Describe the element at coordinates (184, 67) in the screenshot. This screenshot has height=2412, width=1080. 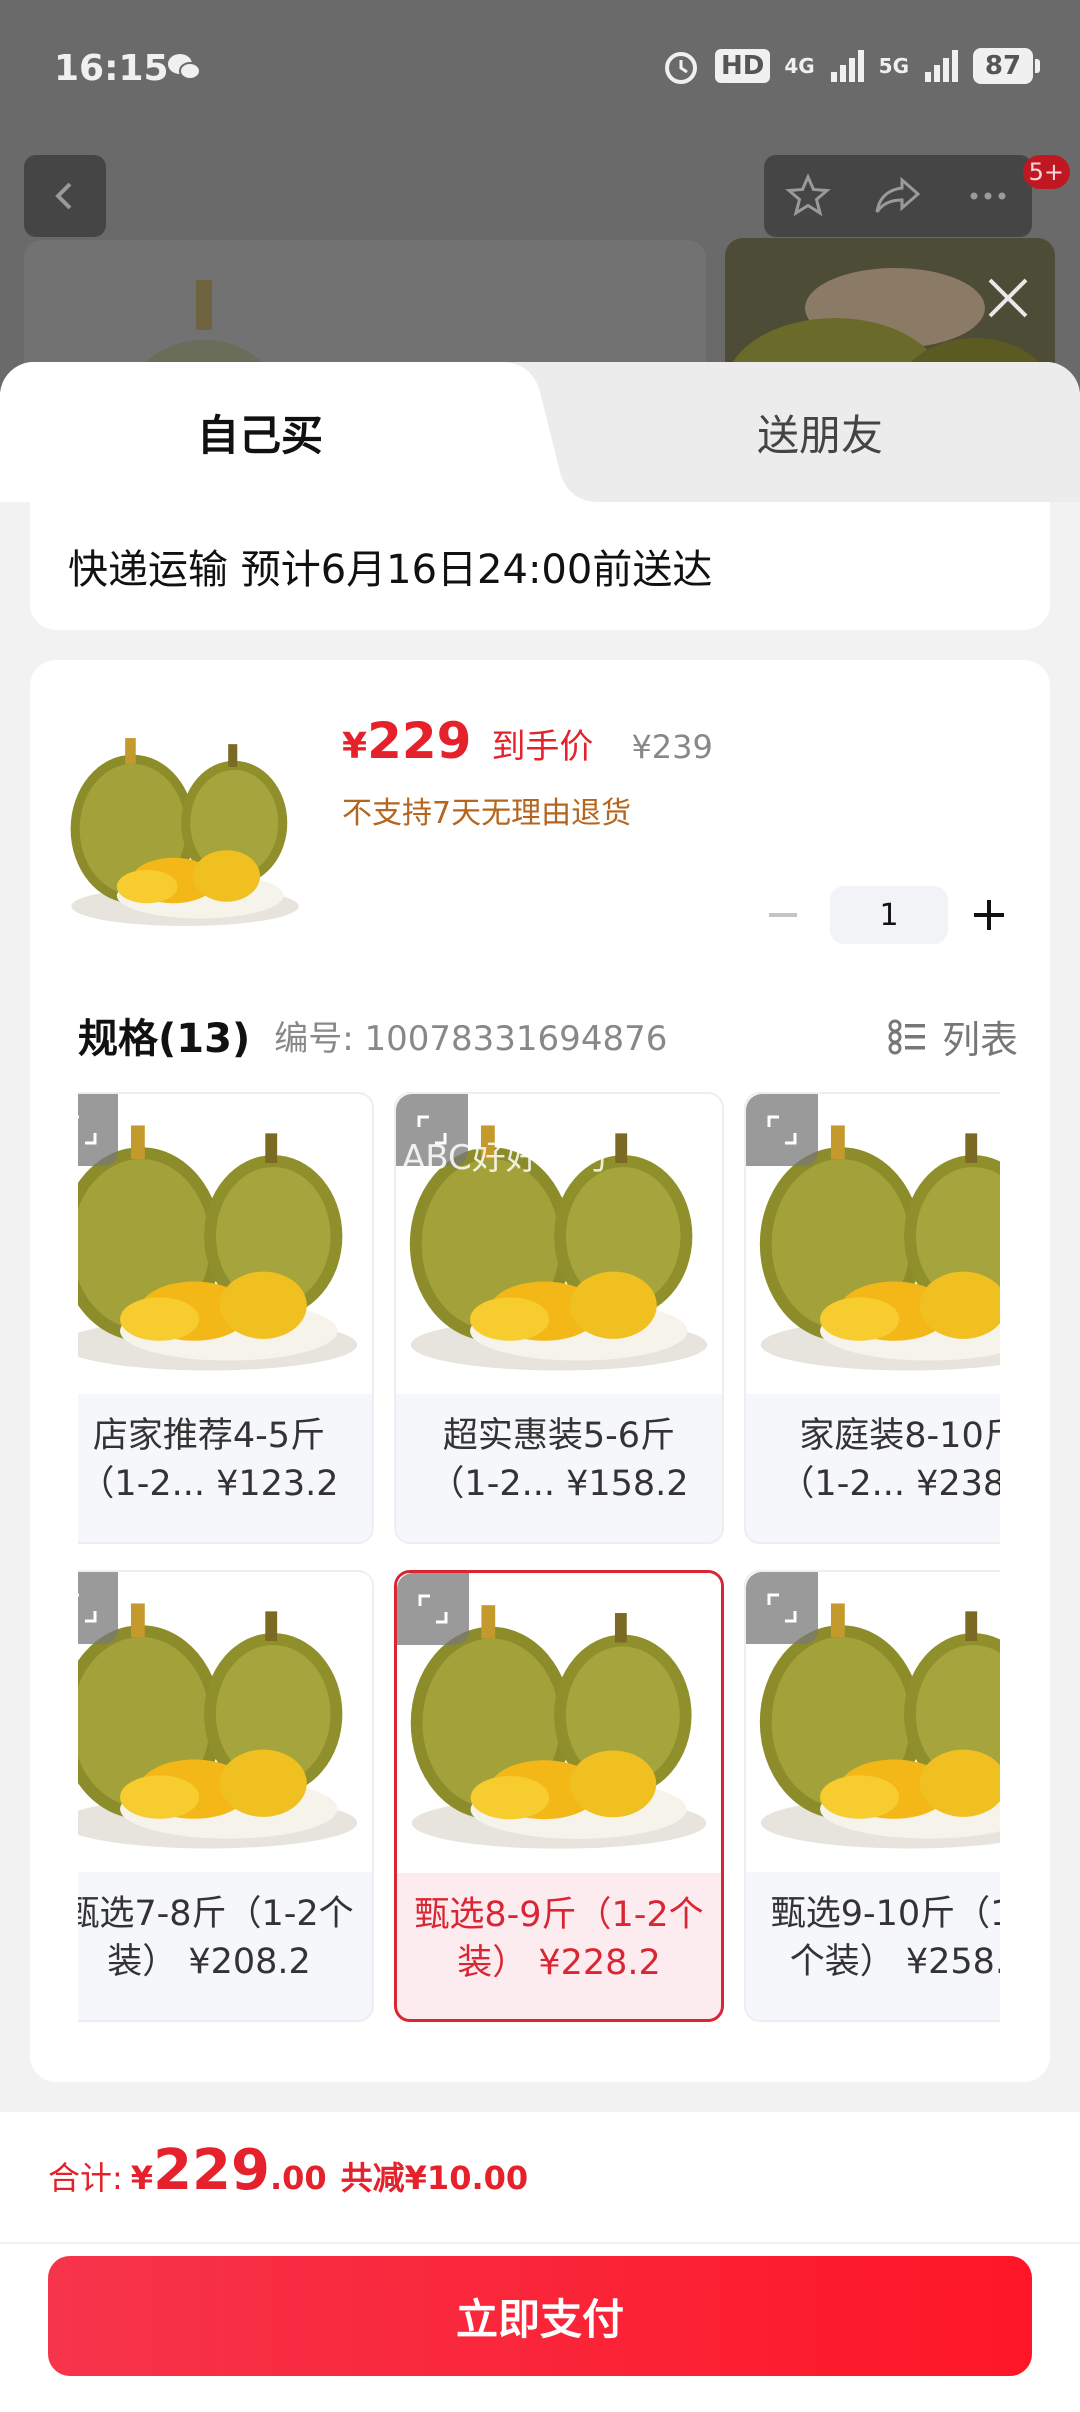
I see `wechat-icon` at that location.